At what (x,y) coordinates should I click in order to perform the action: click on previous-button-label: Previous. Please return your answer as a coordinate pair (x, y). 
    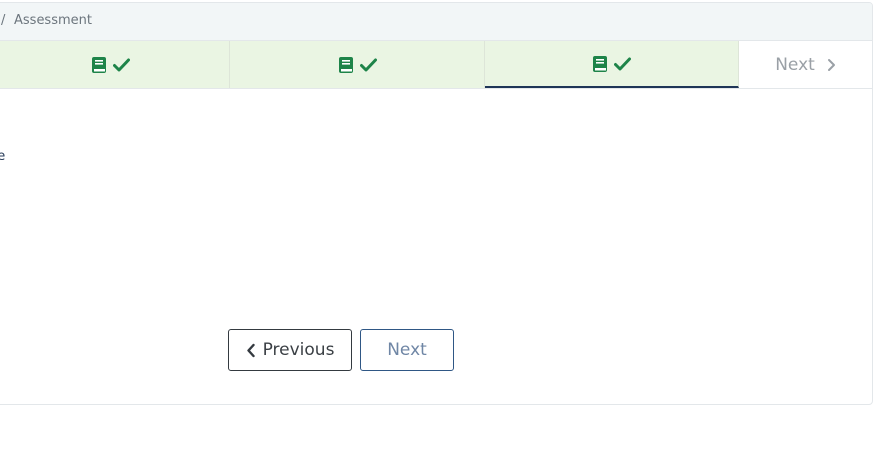
    Looking at the image, I should click on (298, 350).